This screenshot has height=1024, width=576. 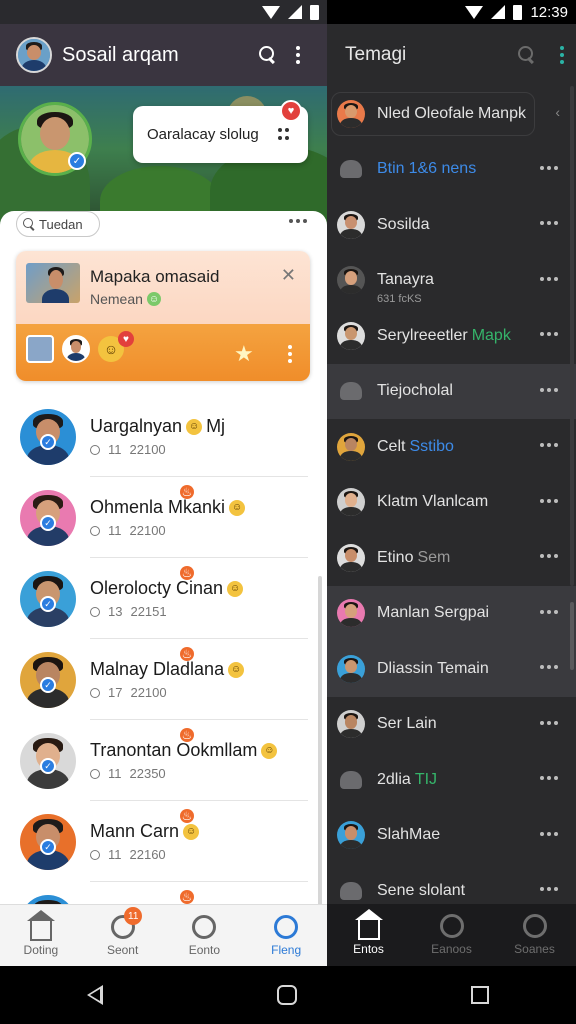 What do you see at coordinates (451, 725) in the screenshot?
I see `drawer-item: Ser Lain` at bounding box center [451, 725].